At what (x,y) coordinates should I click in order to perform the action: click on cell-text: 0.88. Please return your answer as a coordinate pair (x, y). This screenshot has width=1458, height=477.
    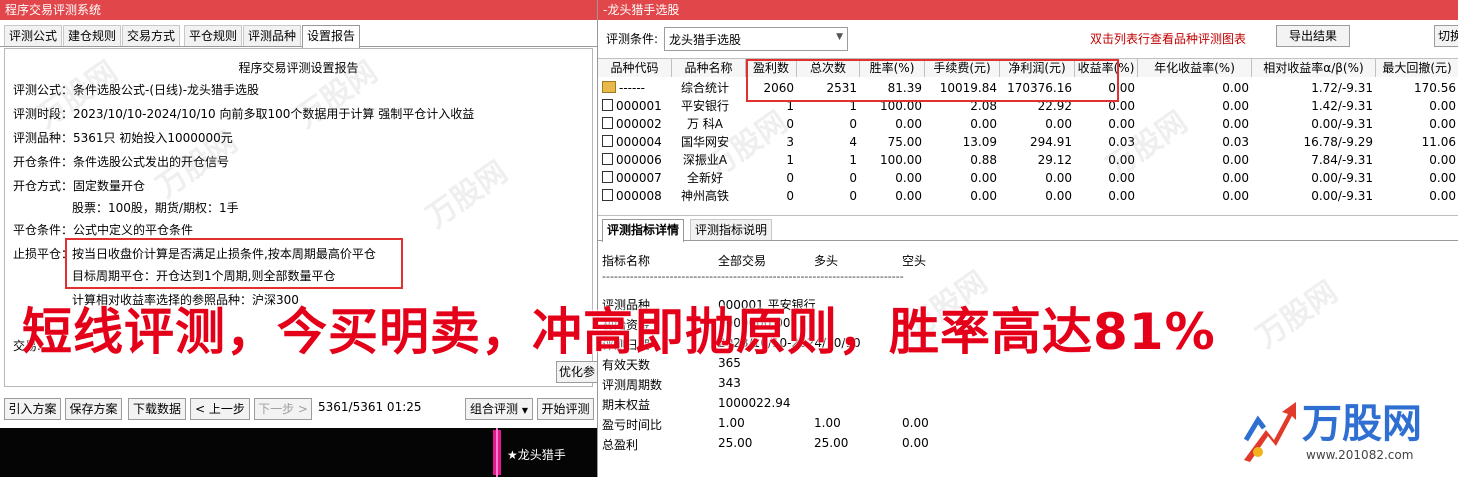
    Looking at the image, I should click on (983, 160).